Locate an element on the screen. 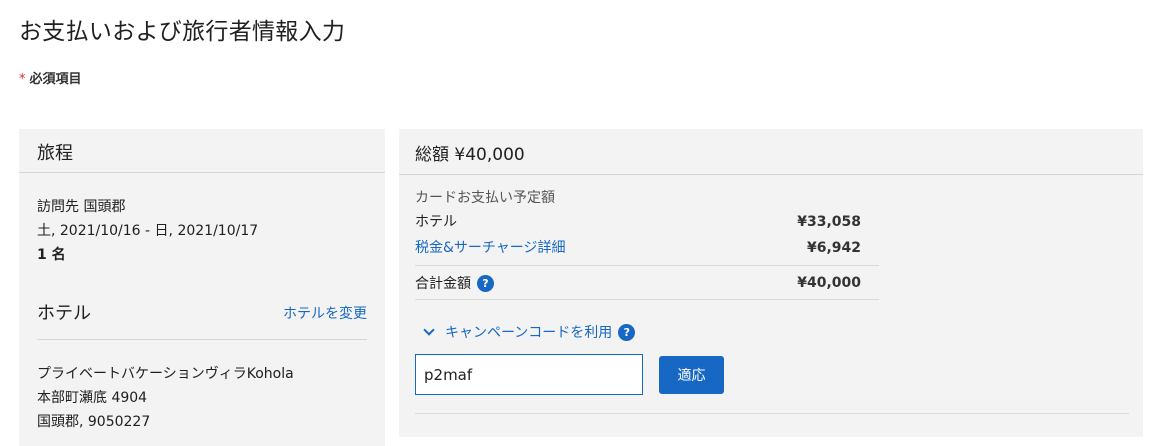 The height and width of the screenshot is (446, 1162). card-payment-label: カードお支払い予定額 is located at coordinates (485, 198).